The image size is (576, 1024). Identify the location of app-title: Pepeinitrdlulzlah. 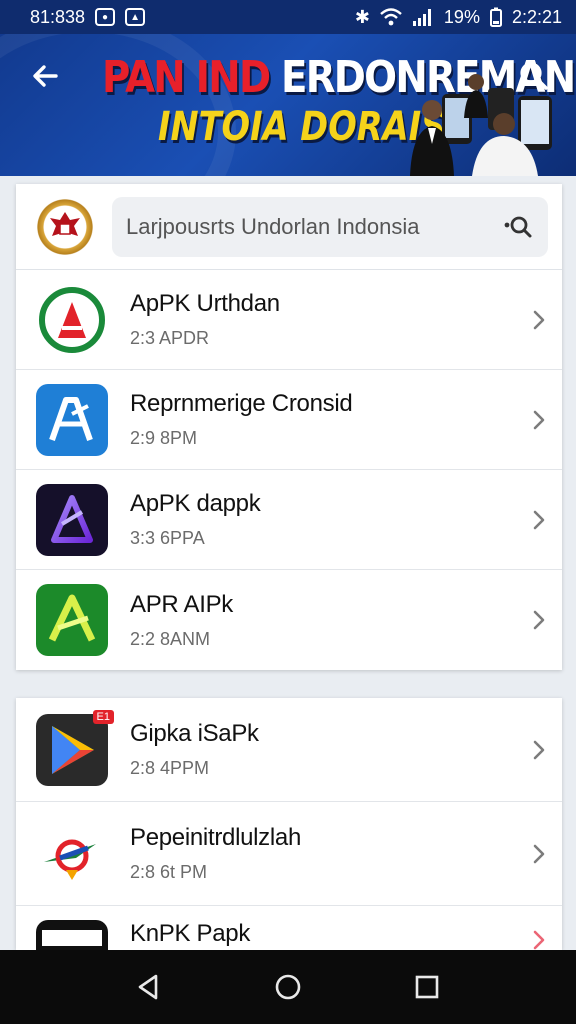
(216, 837).